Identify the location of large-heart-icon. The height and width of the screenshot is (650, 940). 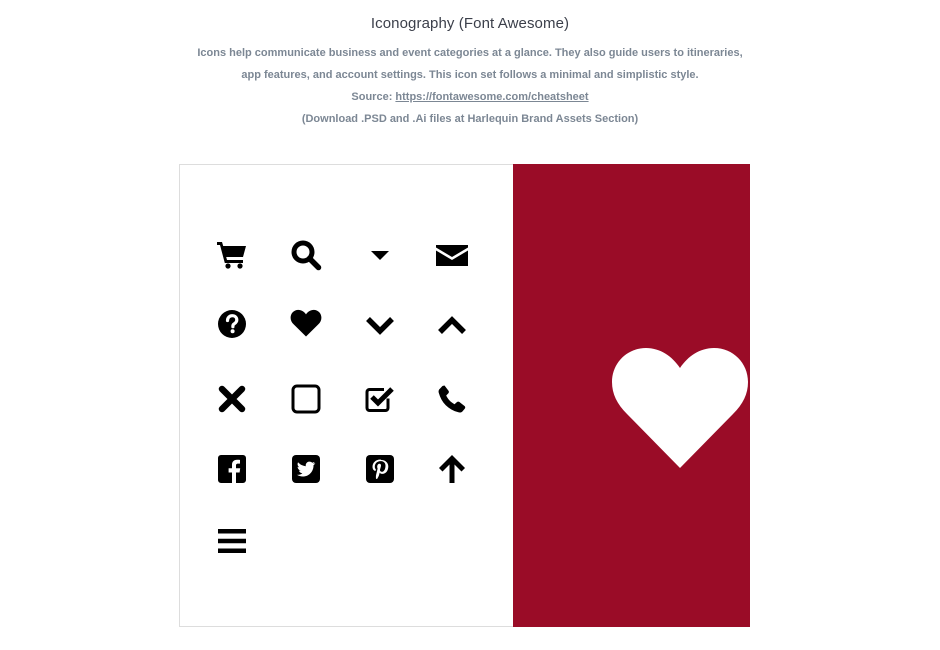
(680, 408).